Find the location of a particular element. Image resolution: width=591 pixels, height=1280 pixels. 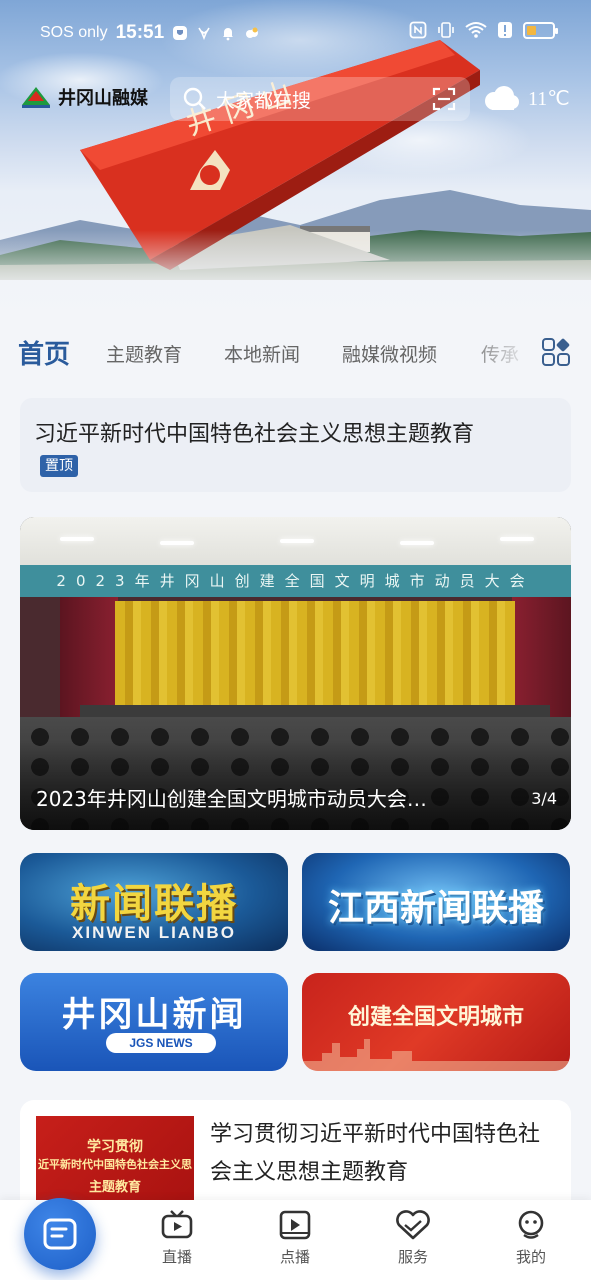

article-title: 学习贯彻习近平新时代中国特色社会主义思想主题教育 is located at coordinates (375, 1153).